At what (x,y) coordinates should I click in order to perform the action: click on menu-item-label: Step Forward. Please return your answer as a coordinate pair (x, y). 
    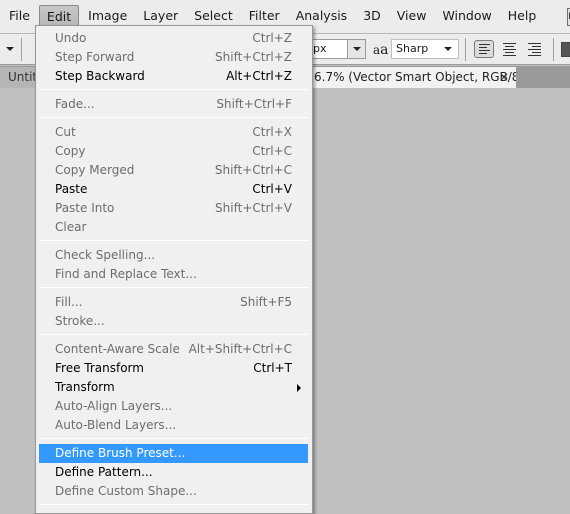
    Looking at the image, I should click on (95, 57).